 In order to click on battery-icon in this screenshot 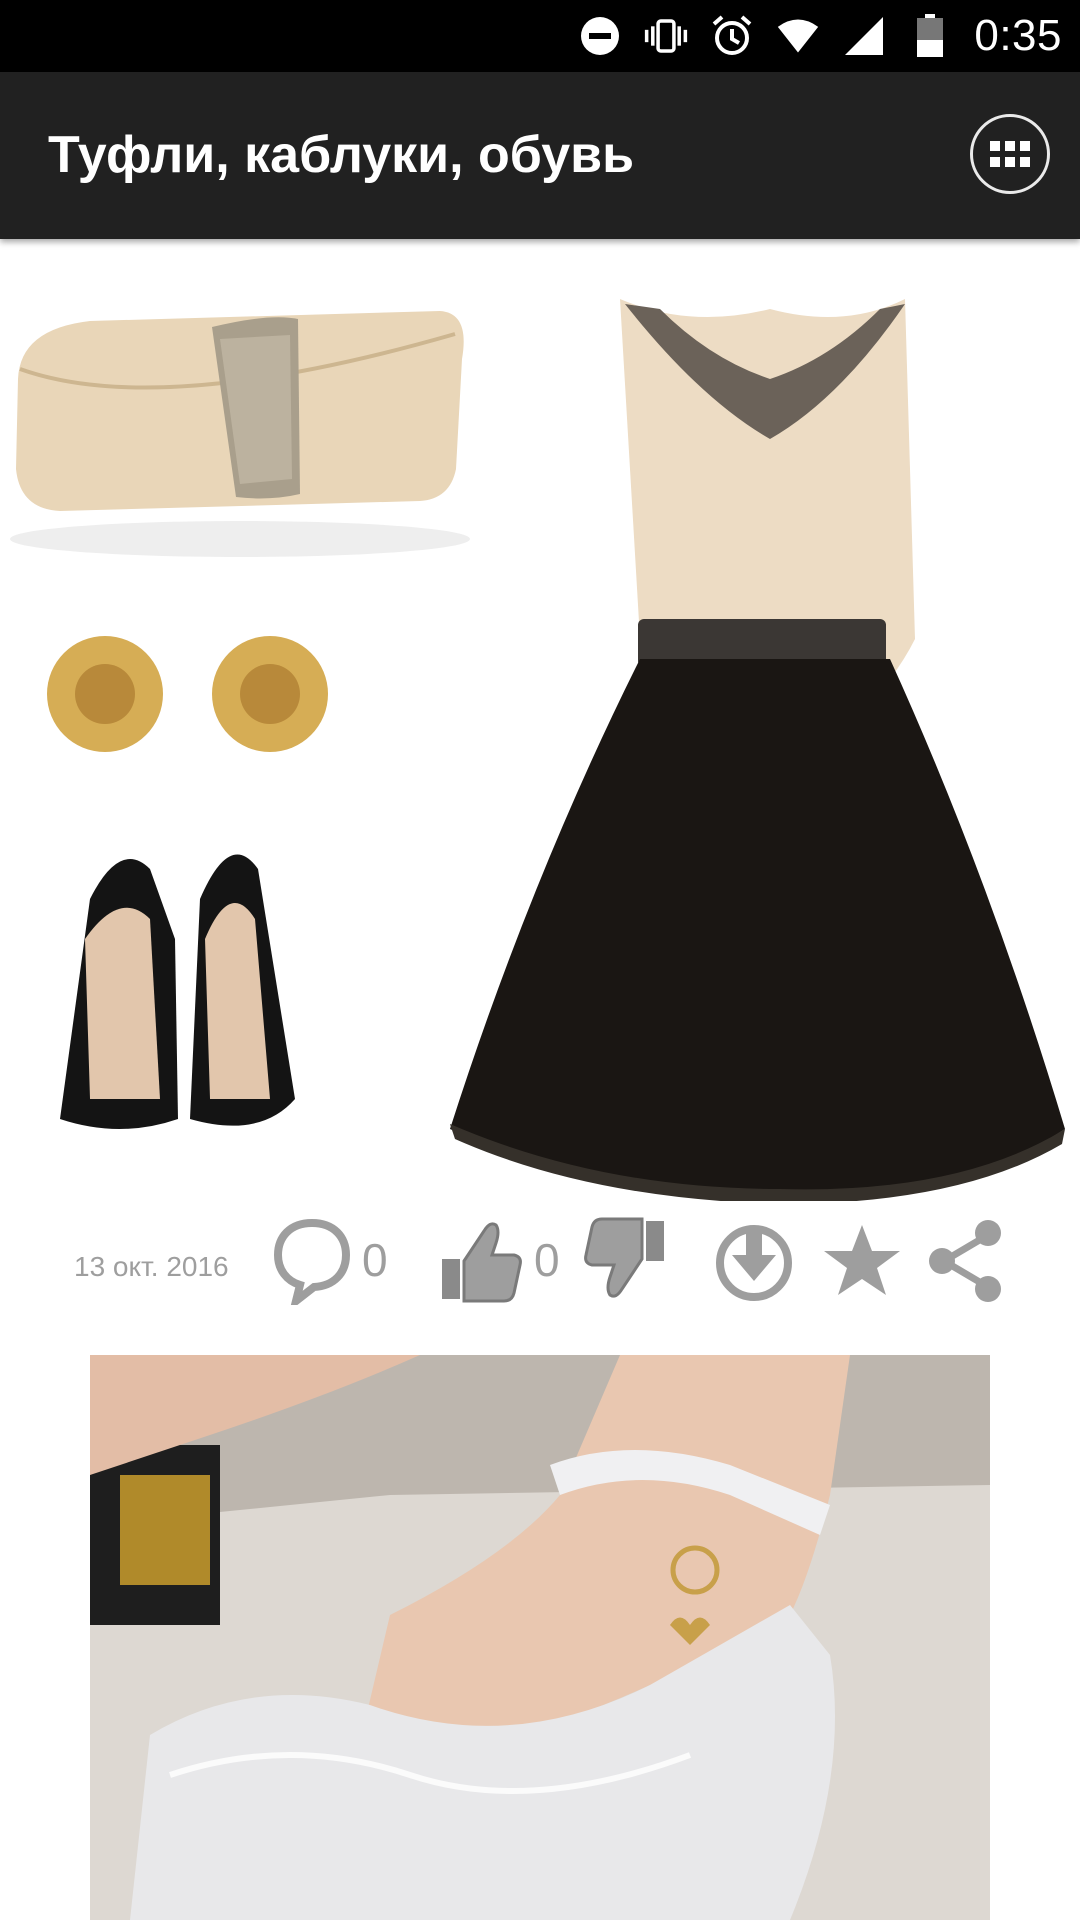, I will do `click(930, 36)`.